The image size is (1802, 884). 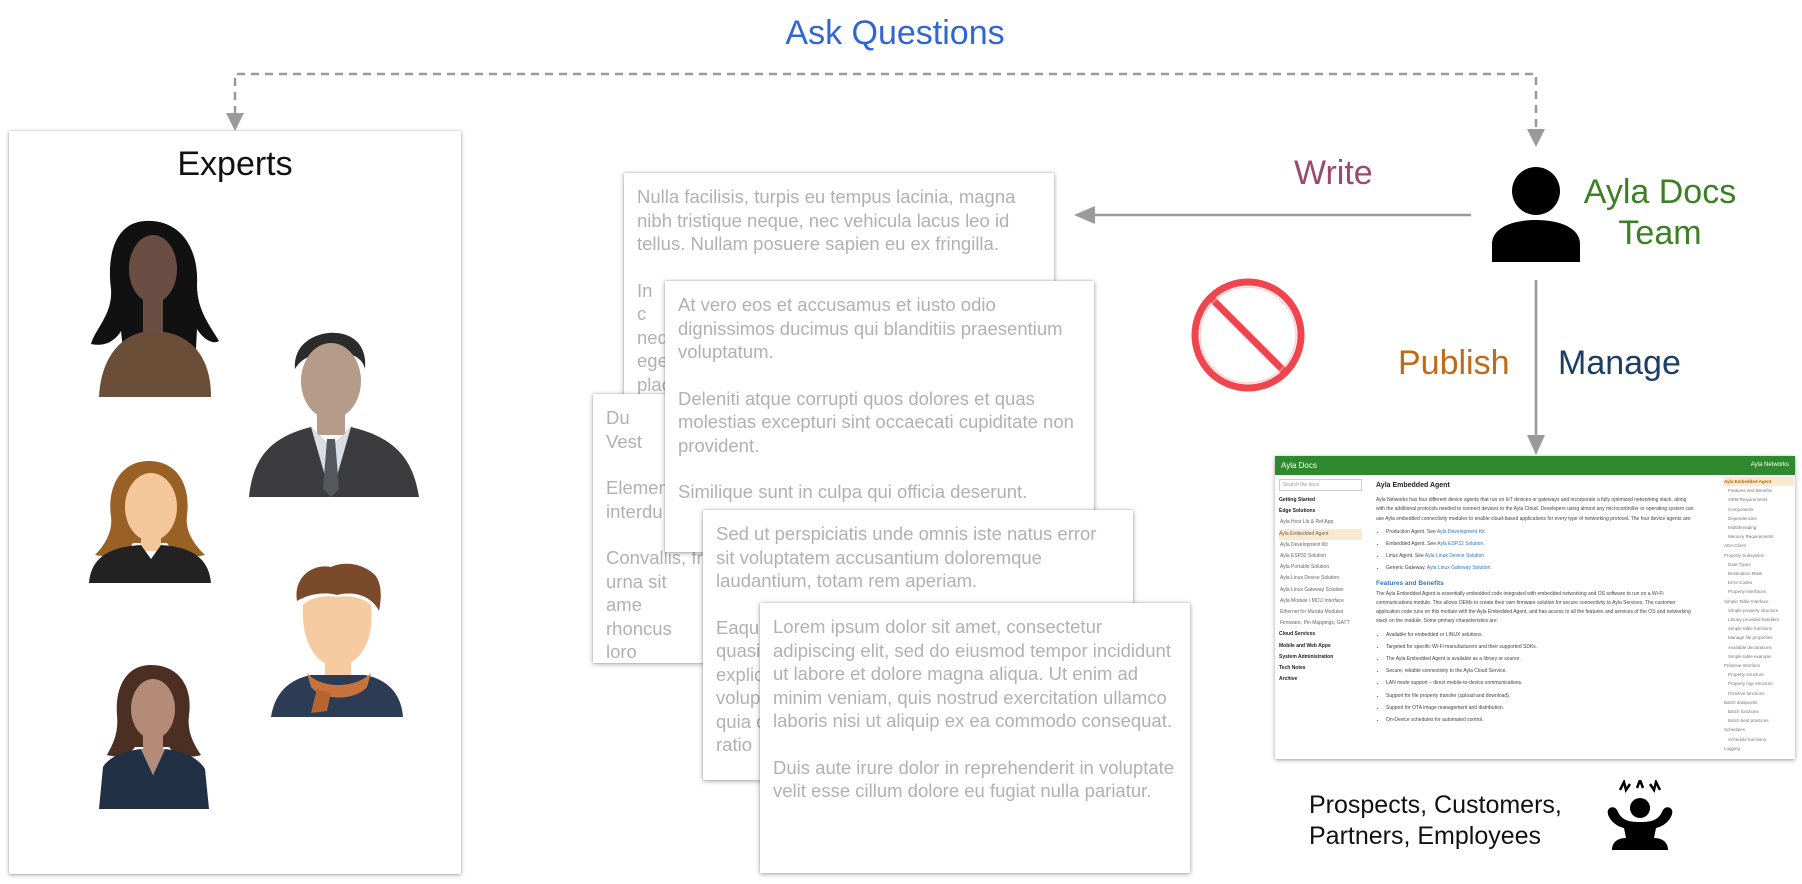 I want to click on portal-header: Ayla Docs Ayla Networks, so click(x=1535, y=465).